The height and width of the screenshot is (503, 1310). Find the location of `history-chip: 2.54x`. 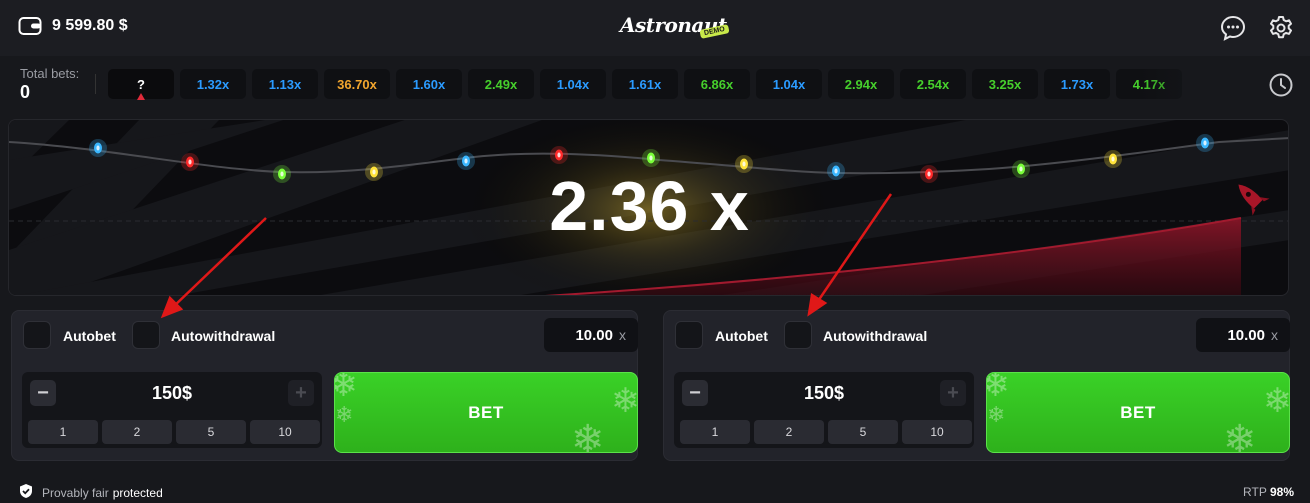

history-chip: 2.54x is located at coordinates (933, 84).